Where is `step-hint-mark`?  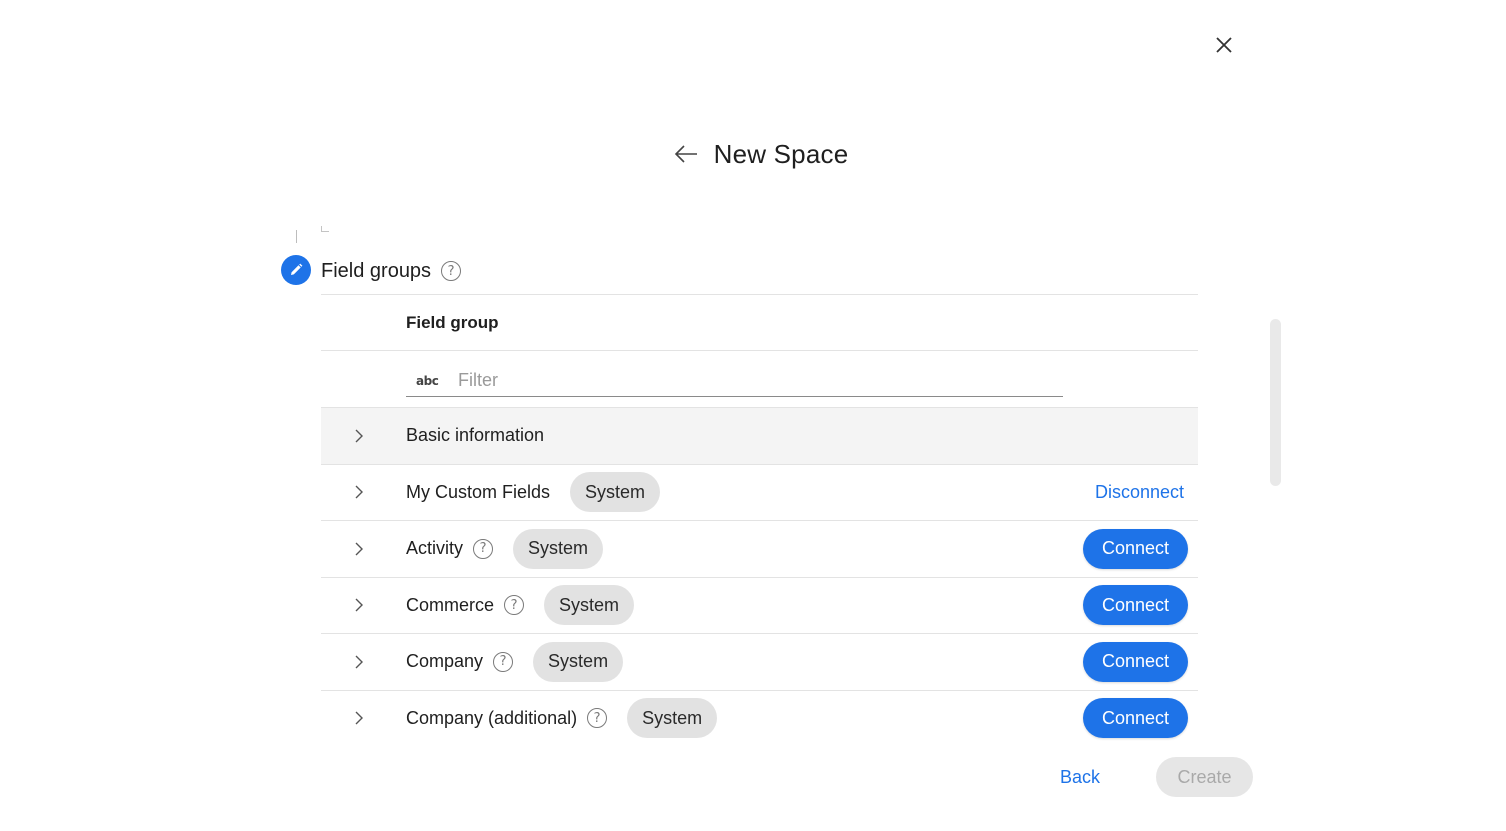 step-hint-mark is located at coordinates (325, 229).